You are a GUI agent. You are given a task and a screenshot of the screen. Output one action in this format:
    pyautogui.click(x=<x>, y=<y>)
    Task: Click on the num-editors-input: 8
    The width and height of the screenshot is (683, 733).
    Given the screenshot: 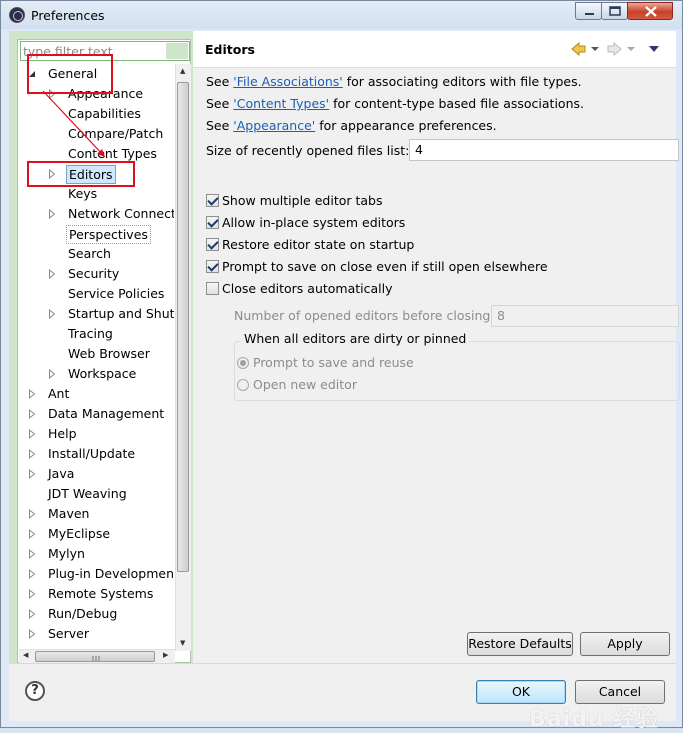 What is the action you would take?
    pyautogui.click(x=585, y=316)
    